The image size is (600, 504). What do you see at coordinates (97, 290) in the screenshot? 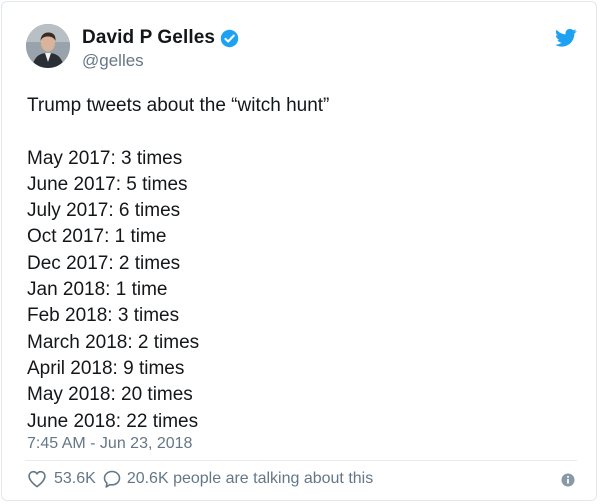
I see `tweet-line: Jan 2018: 1 time` at bounding box center [97, 290].